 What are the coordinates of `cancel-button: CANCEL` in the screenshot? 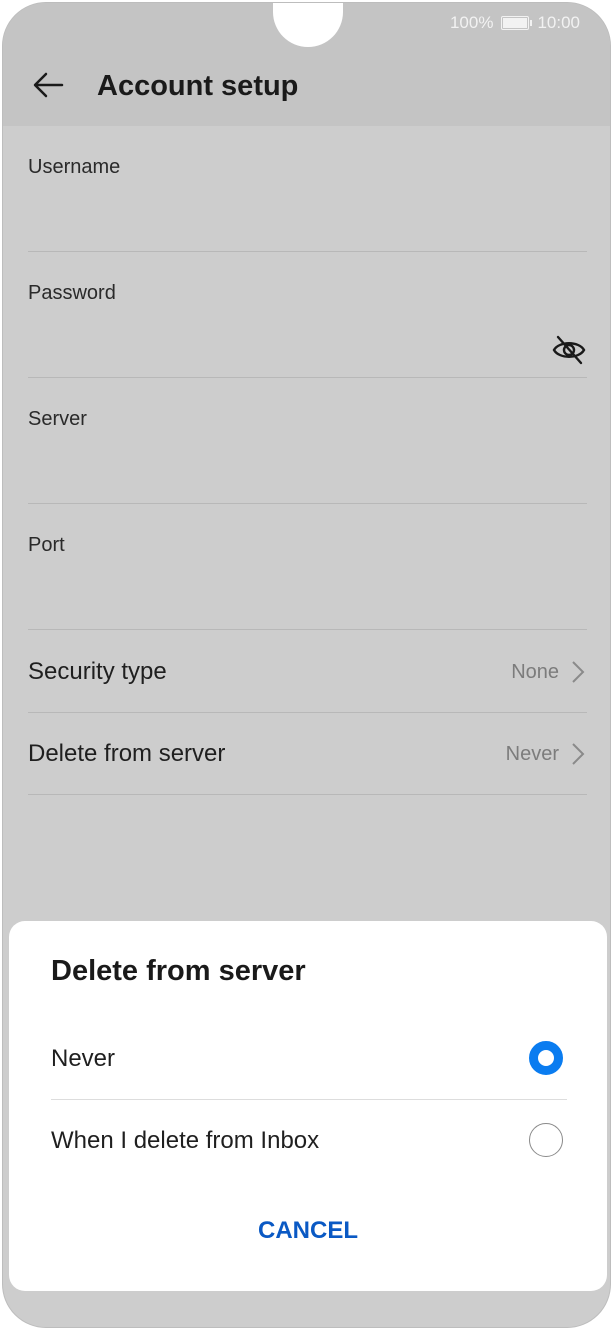 It's located at (308, 1231).